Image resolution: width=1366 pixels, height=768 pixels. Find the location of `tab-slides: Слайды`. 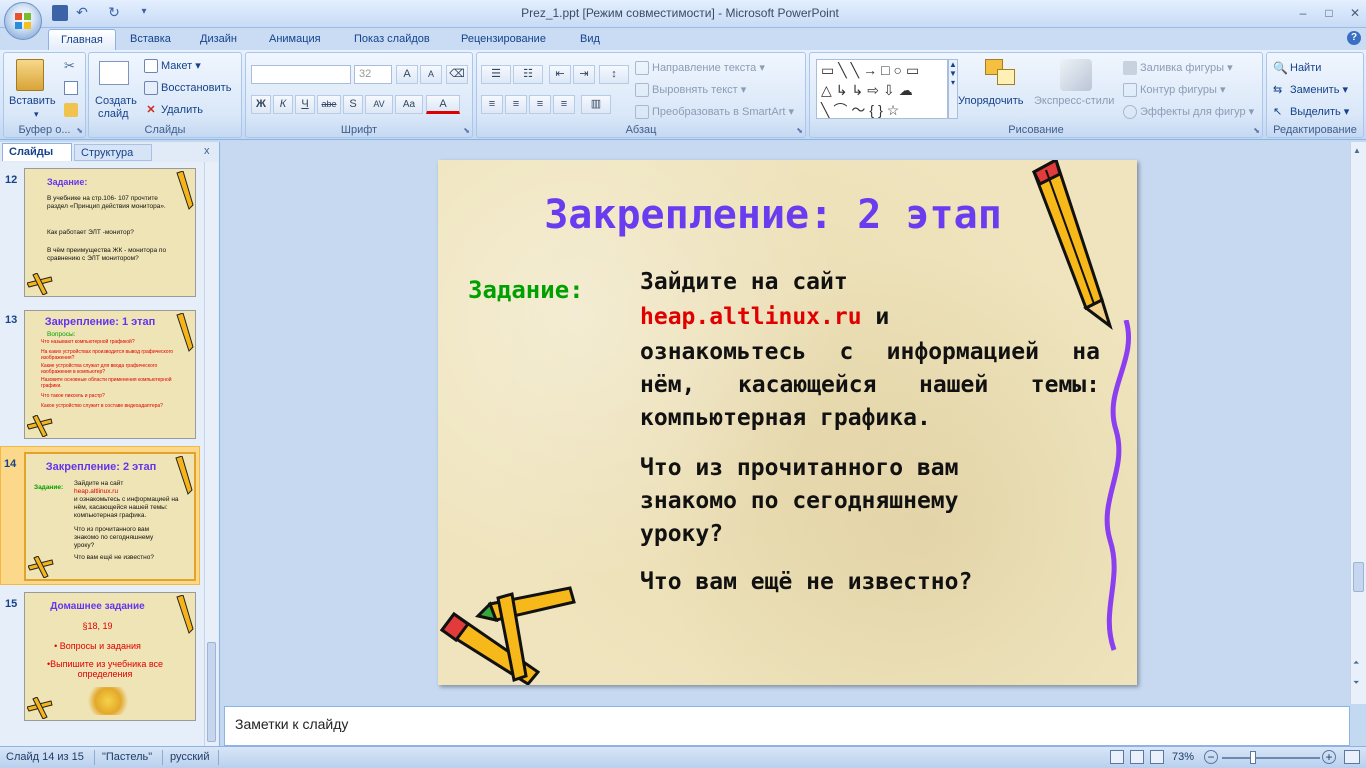

tab-slides: Слайды is located at coordinates (37, 152).